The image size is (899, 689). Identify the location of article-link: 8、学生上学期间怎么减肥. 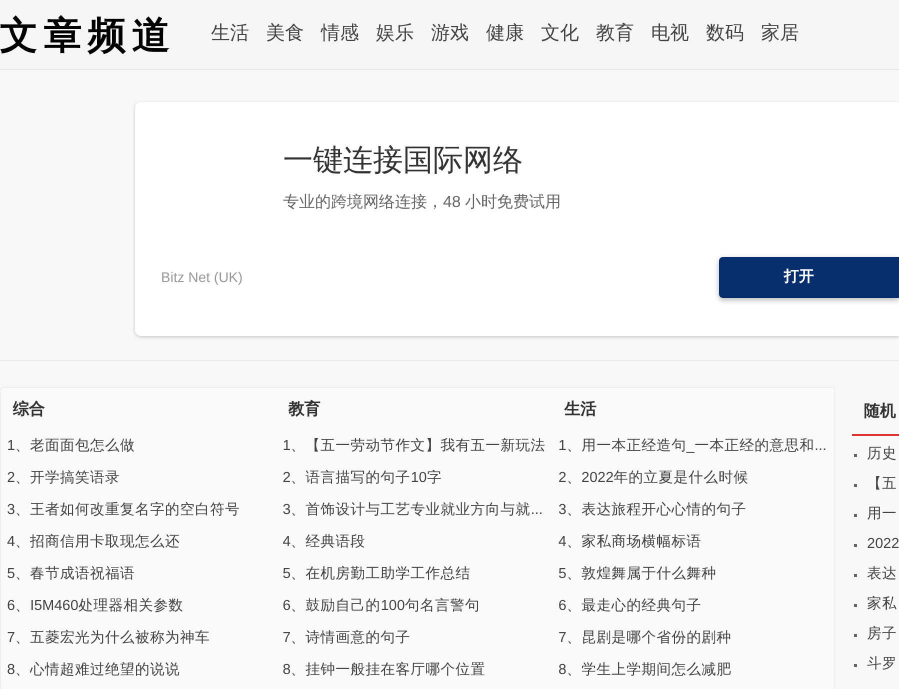
(696, 670).